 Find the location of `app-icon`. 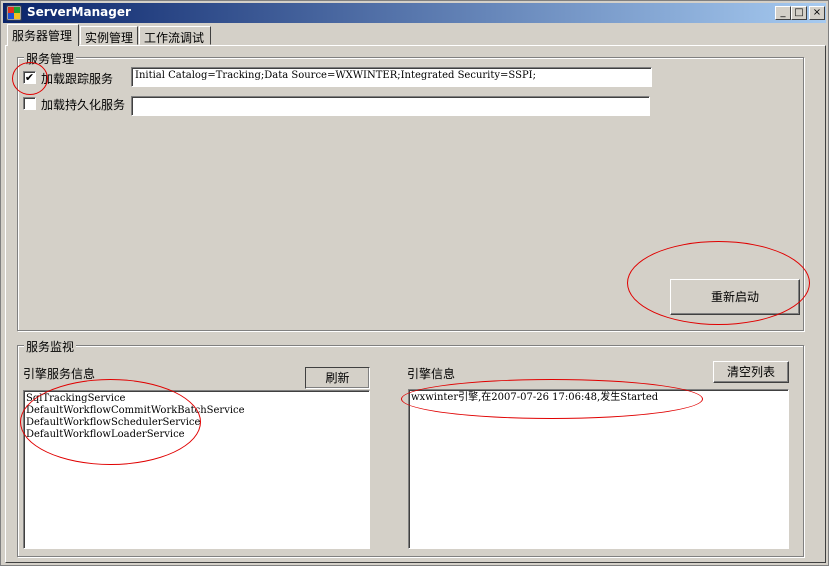

app-icon is located at coordinates (14, 13).